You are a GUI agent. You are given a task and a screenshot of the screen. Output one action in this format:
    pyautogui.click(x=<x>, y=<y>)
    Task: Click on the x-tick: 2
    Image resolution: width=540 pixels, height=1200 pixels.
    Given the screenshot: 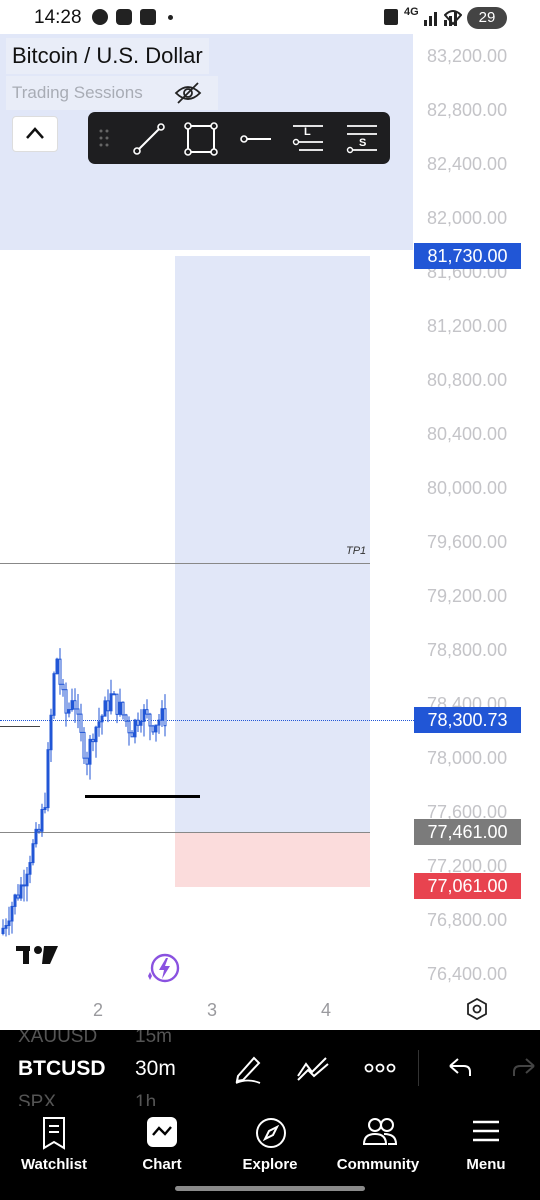 What is the action you would take?
    pyautogui.click(x=98, y=1010)
    